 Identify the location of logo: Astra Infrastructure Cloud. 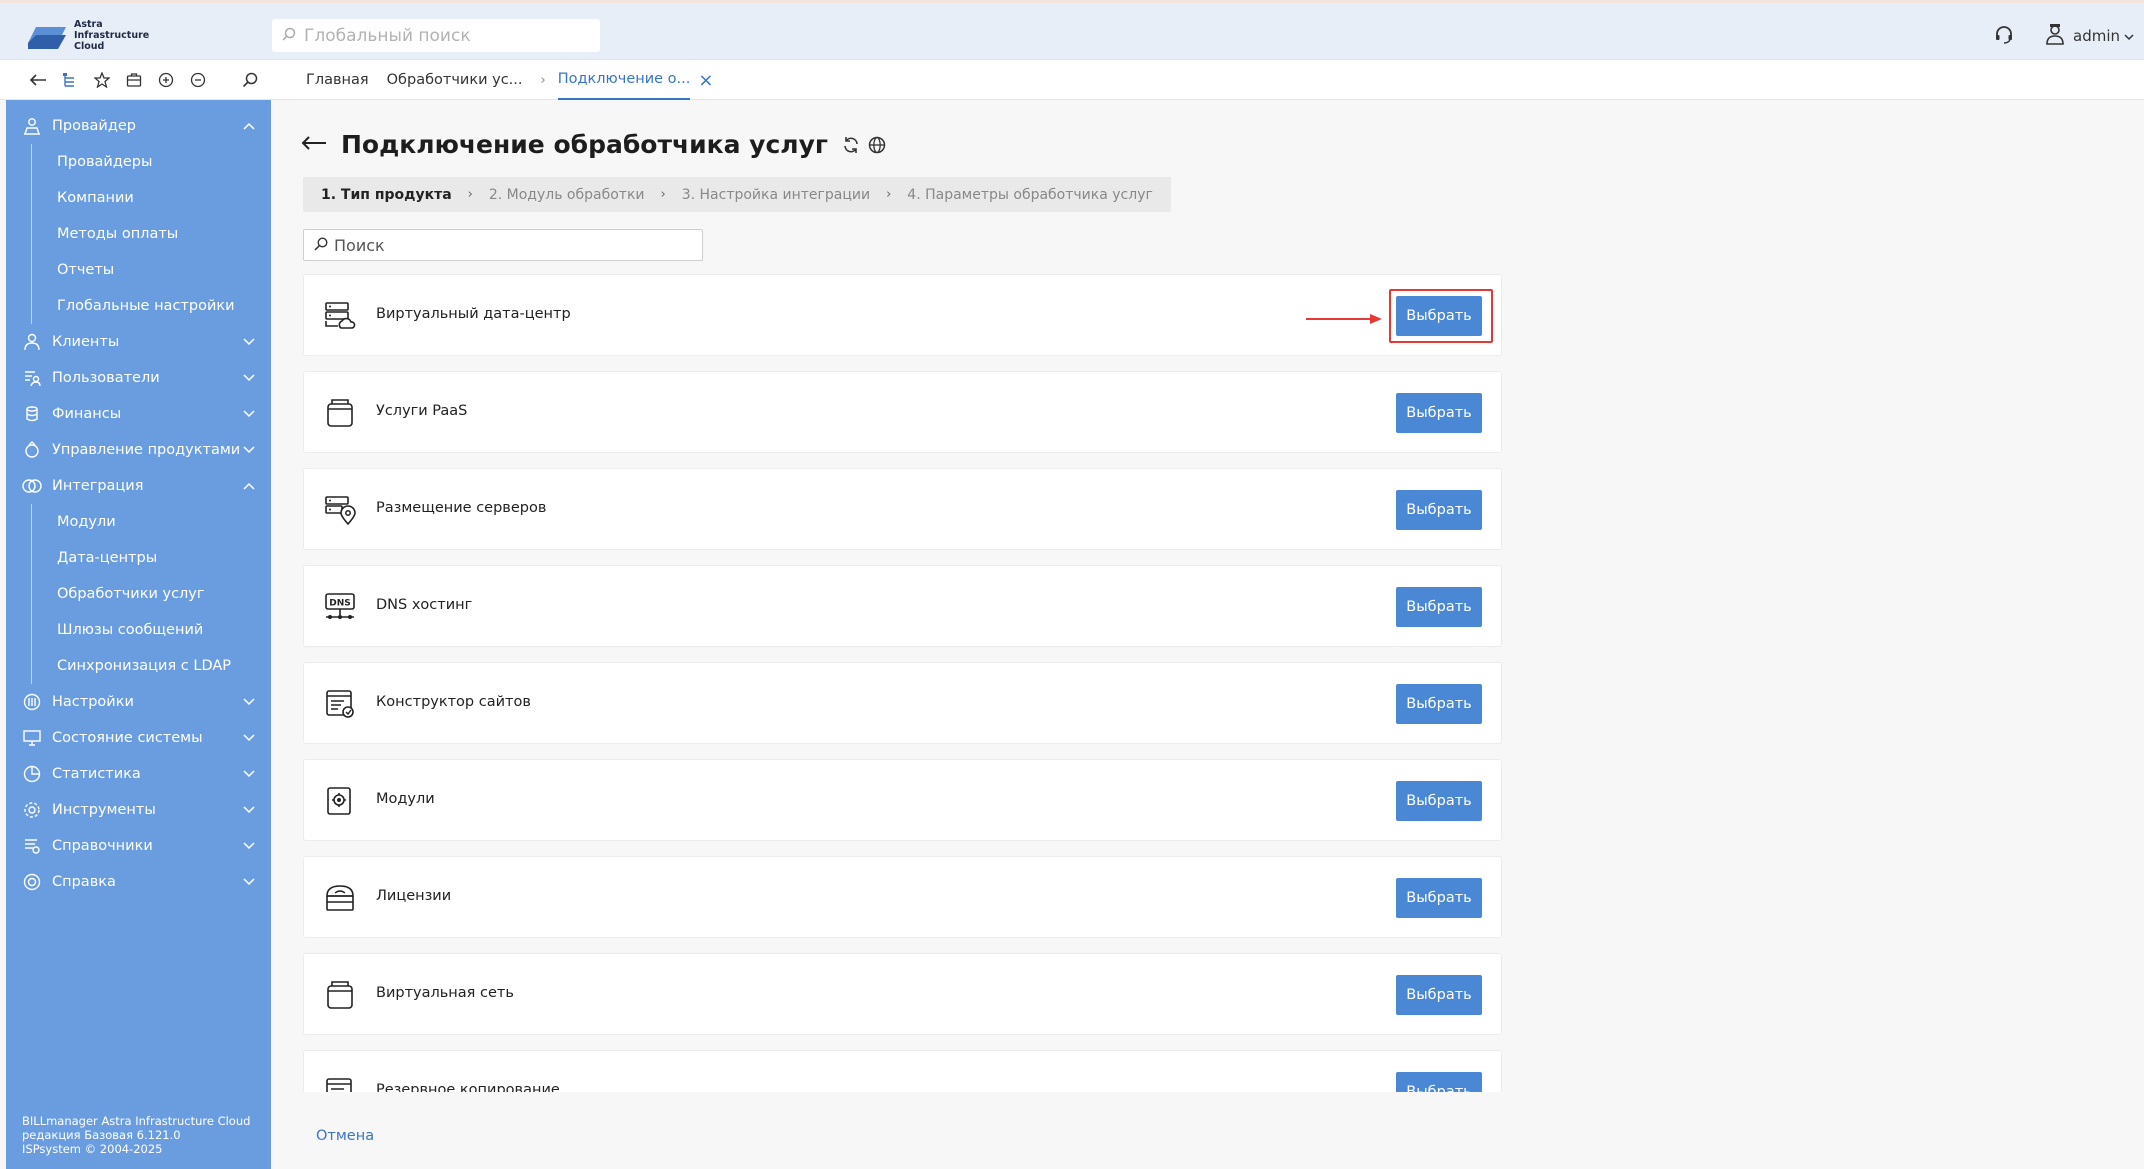
(87, 35).